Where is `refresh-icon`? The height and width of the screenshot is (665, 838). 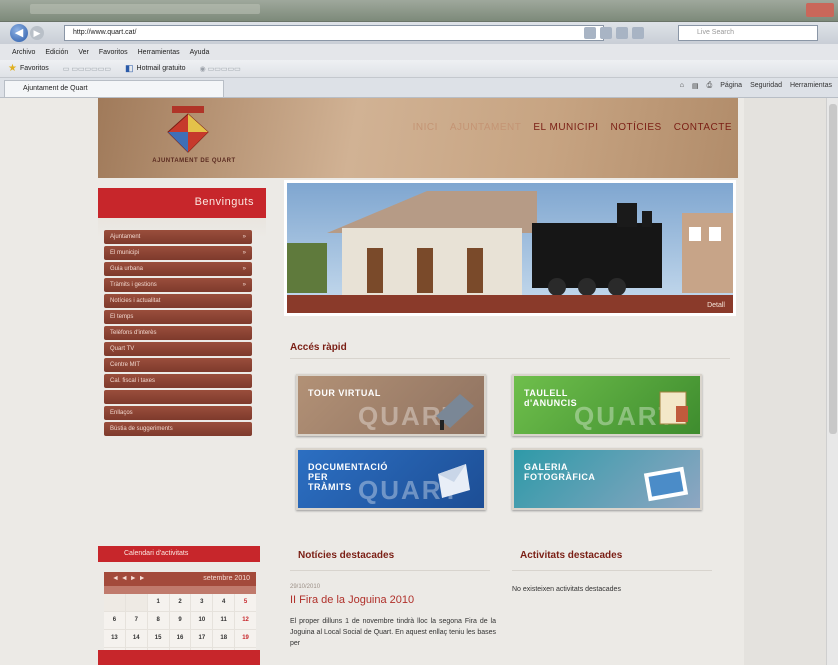 refresh-icon is located at coordinates (590, 33).